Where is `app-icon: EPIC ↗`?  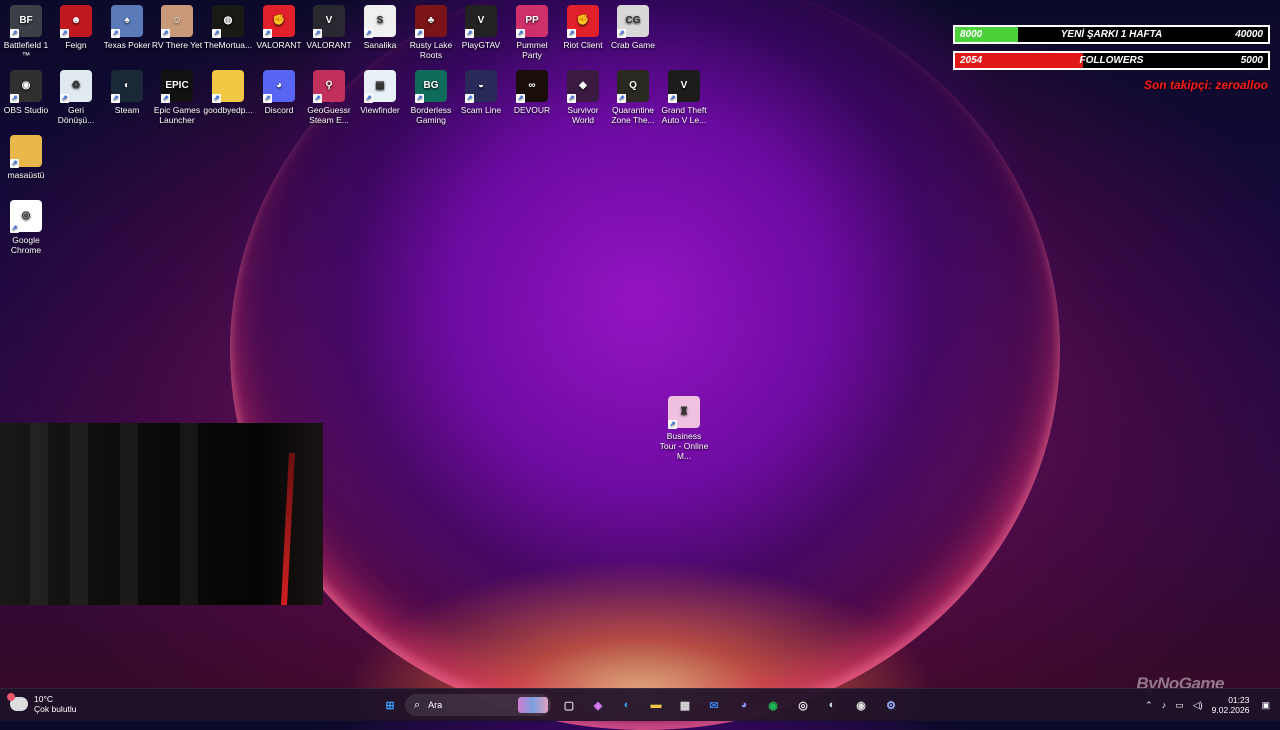 app-icon: EPIC ↗ is located at coordinates (177, 86).